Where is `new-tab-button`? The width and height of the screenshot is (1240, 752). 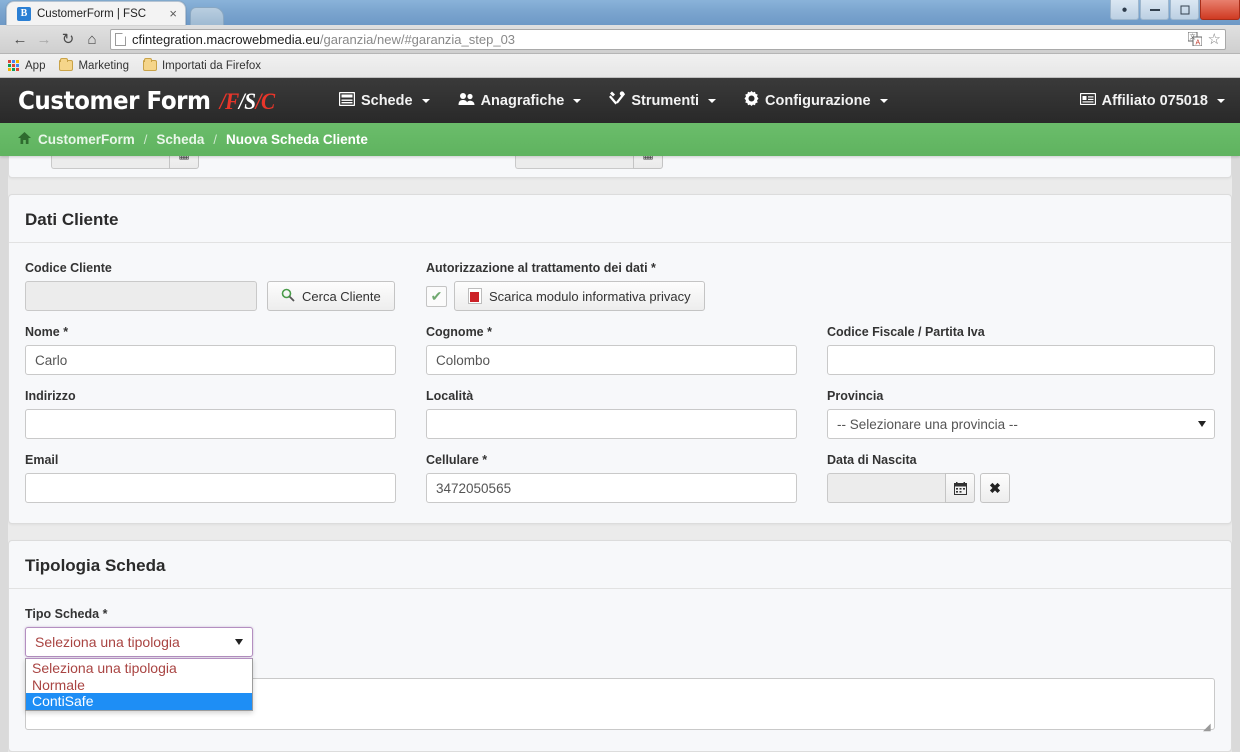
new-tab-button is located at coordinates (207, 16).